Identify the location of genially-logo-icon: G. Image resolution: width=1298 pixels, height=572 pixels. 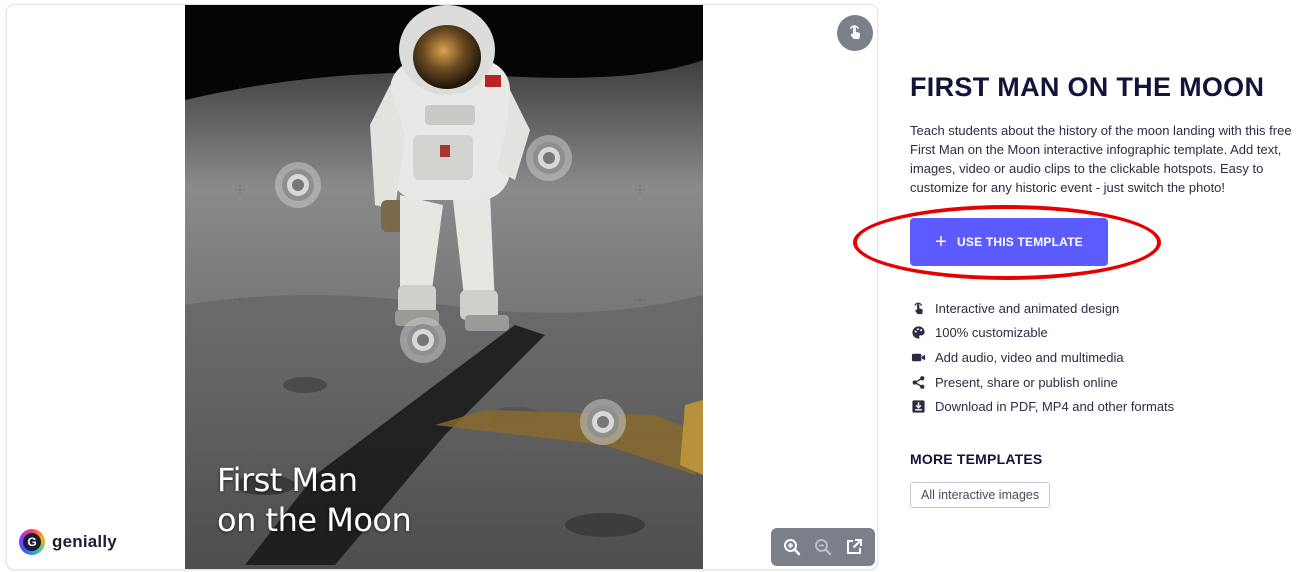
(32, 542).